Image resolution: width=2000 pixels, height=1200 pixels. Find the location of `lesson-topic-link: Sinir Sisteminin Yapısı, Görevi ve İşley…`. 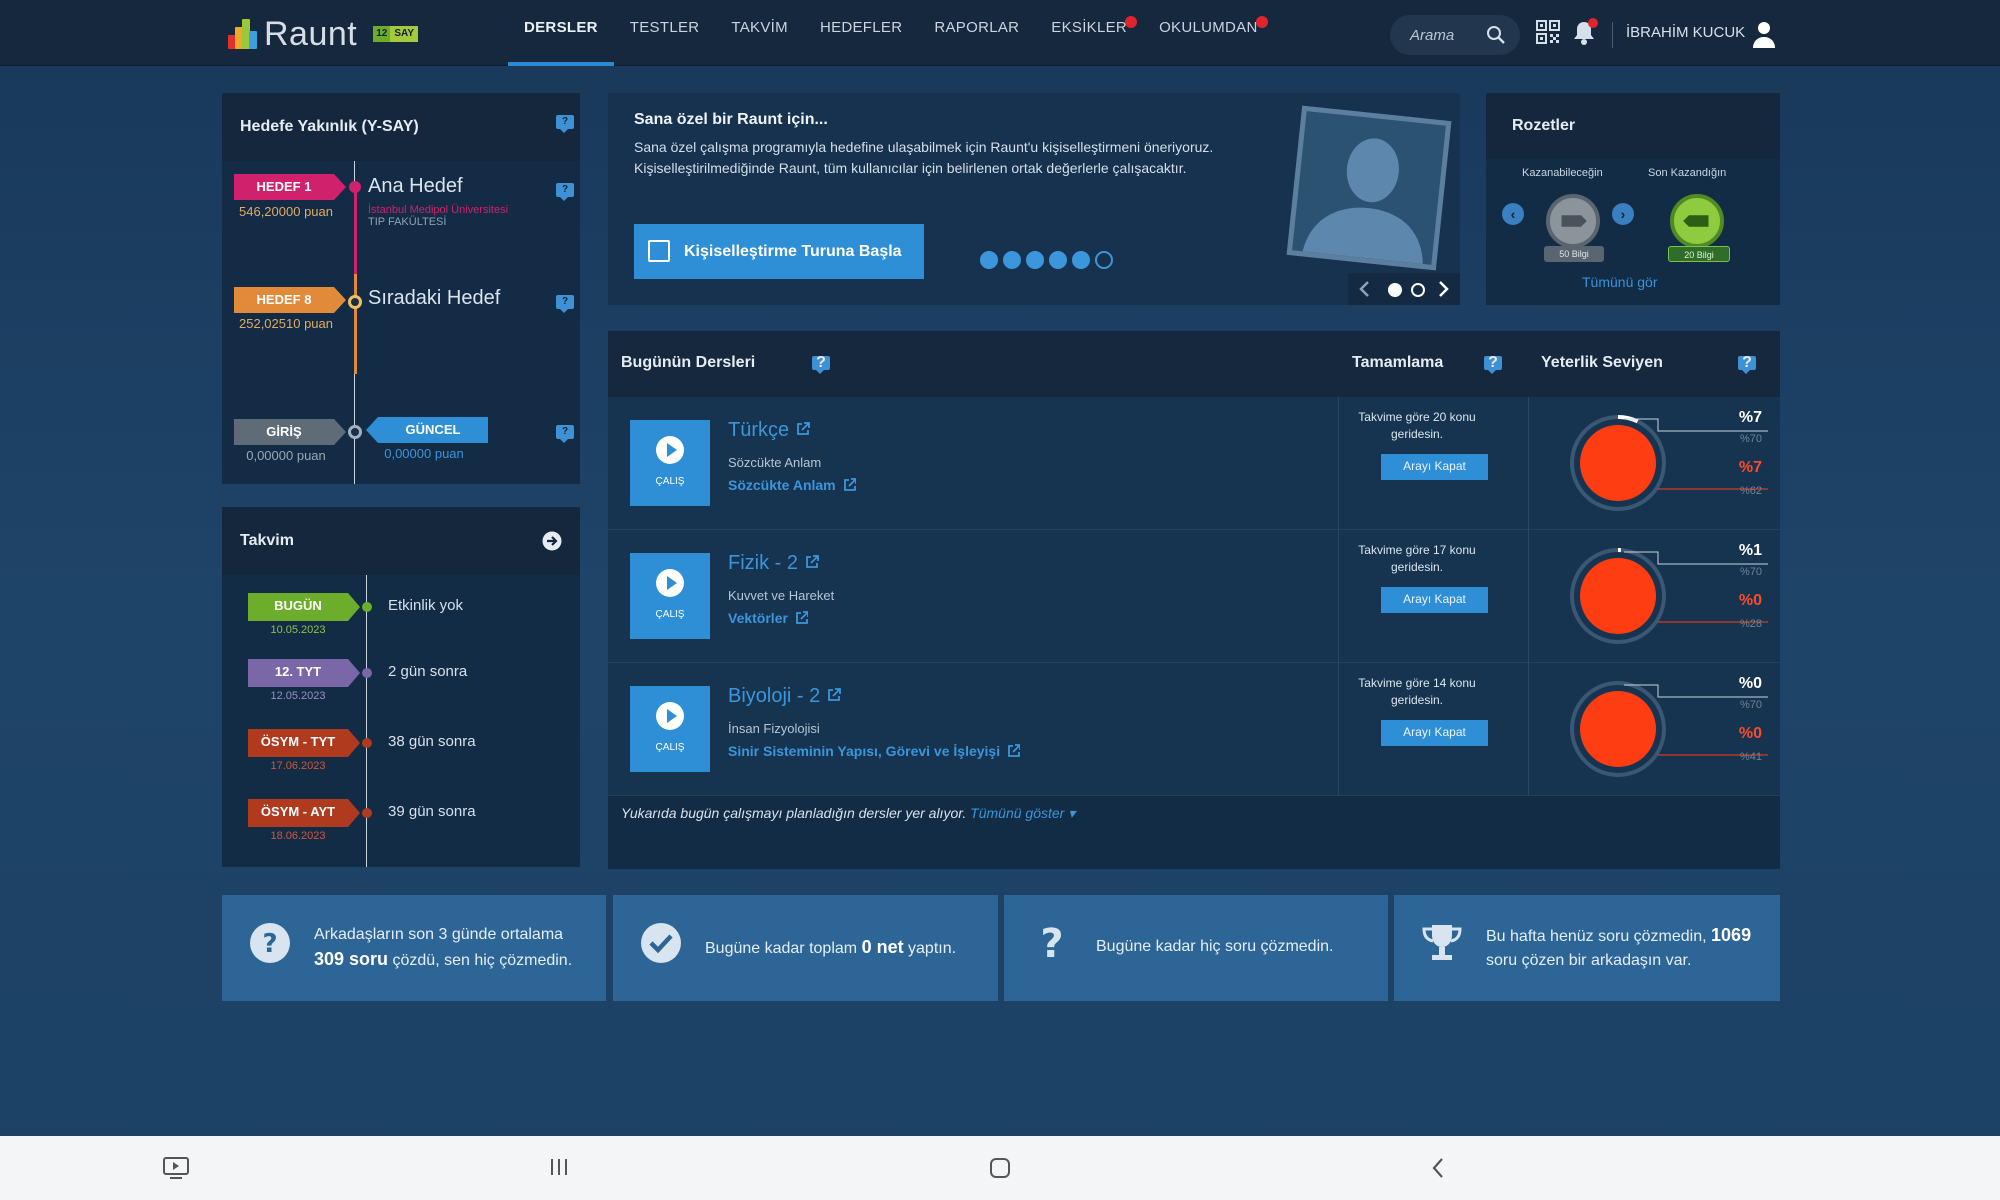

lesson-topic-link: Sinir Sisteminin Yapısı, Görevi ve İşley… is located at coordinates (874, 751).